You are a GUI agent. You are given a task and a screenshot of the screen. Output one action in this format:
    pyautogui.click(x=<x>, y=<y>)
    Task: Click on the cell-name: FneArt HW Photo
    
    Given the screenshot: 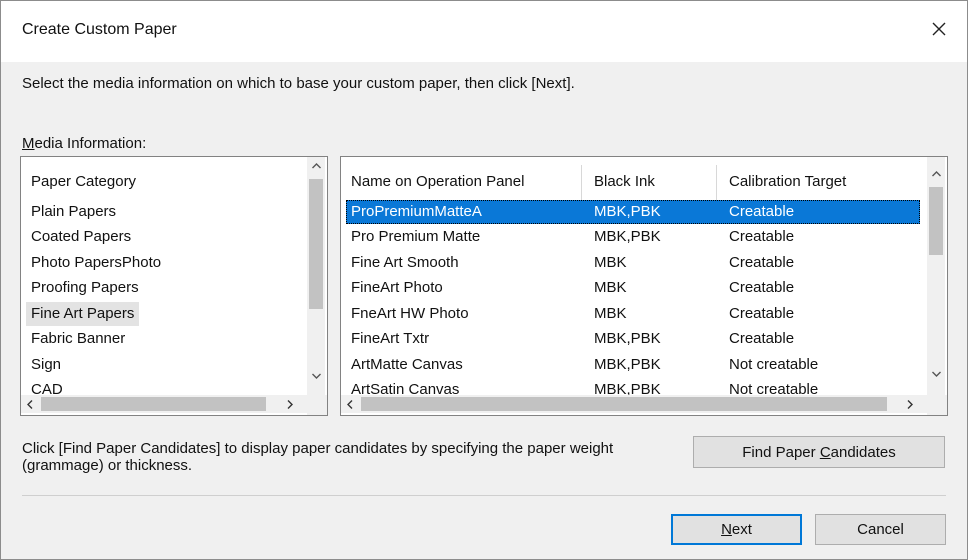 What is the action you would take?
    pyautogui.click(x=410, y=313)
    